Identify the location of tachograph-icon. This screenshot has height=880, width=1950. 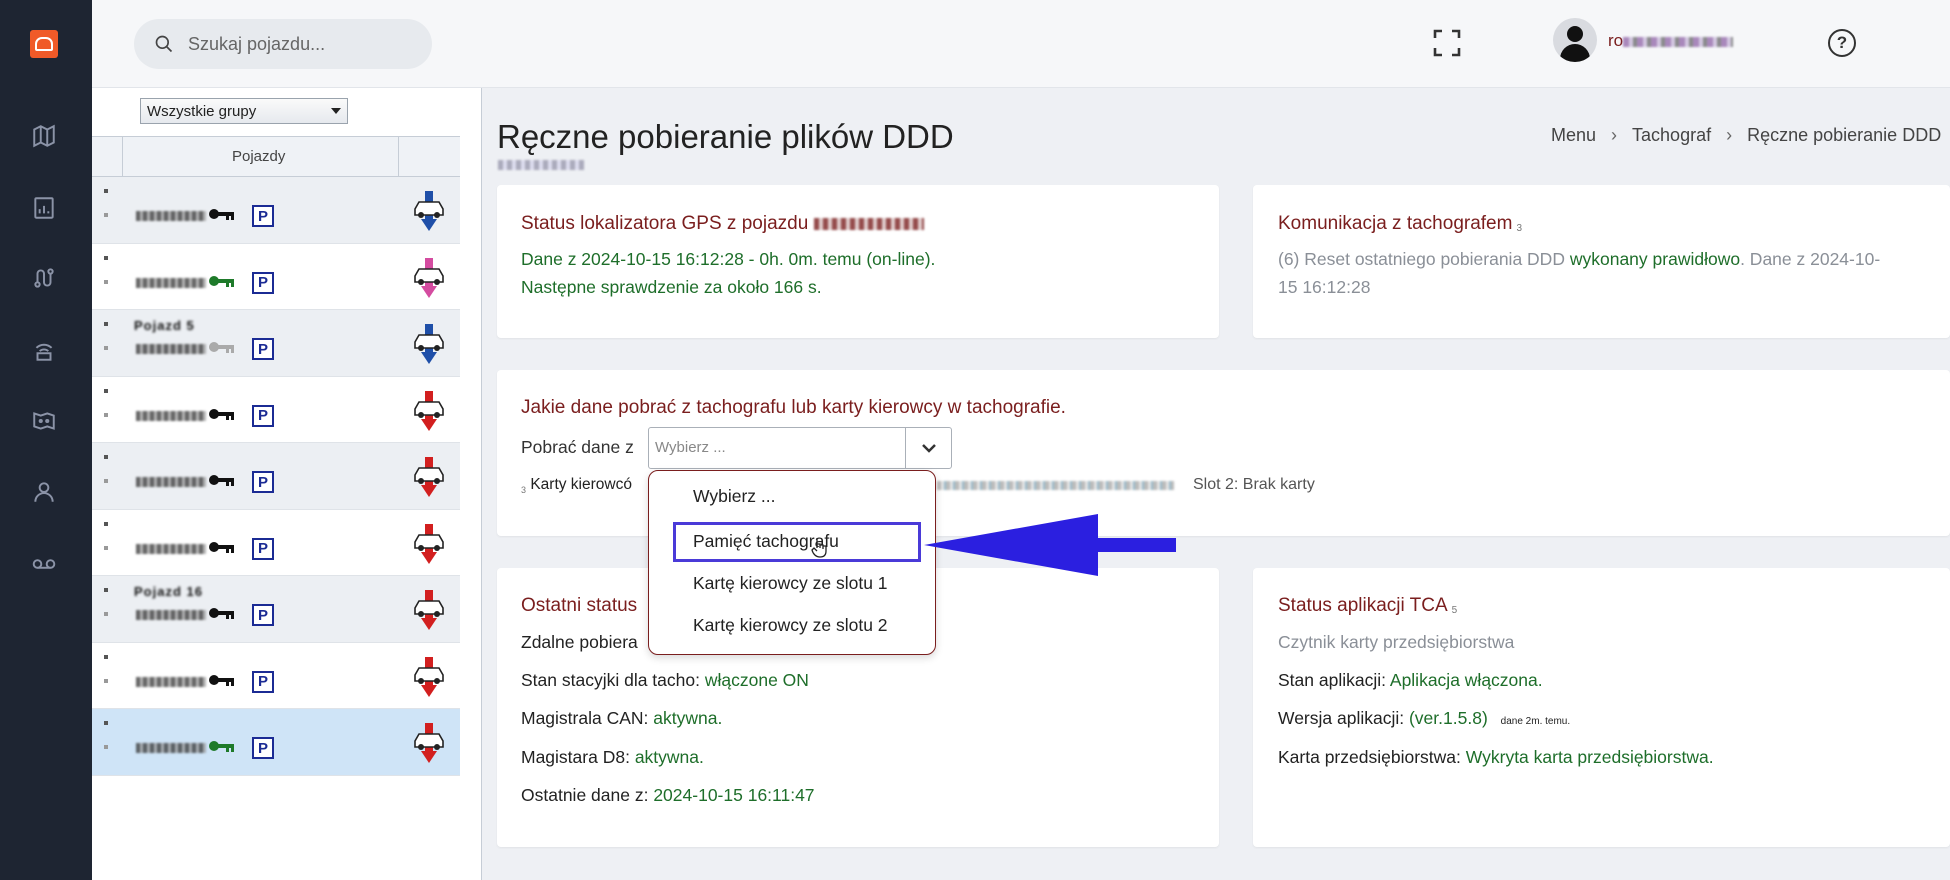
(44, 350).